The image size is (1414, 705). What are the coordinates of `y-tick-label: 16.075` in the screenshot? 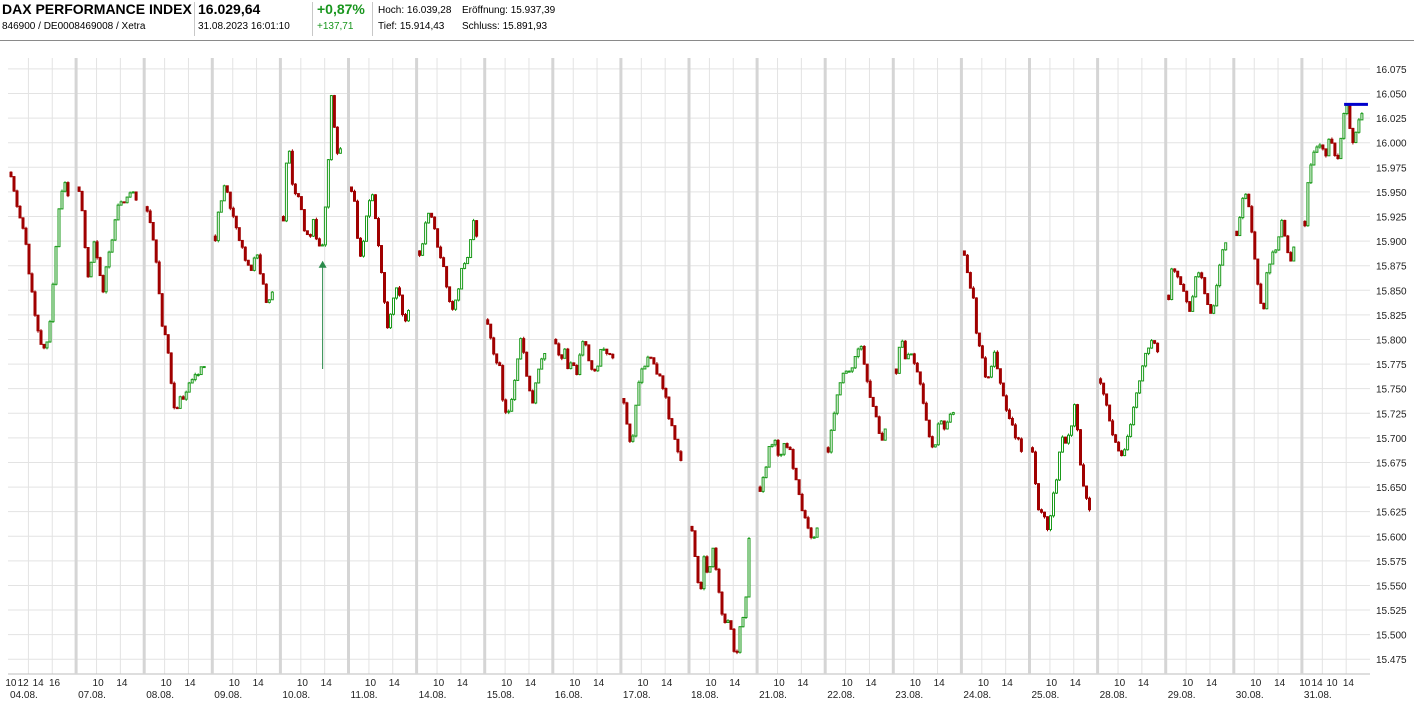 It's located at (1391, 70).